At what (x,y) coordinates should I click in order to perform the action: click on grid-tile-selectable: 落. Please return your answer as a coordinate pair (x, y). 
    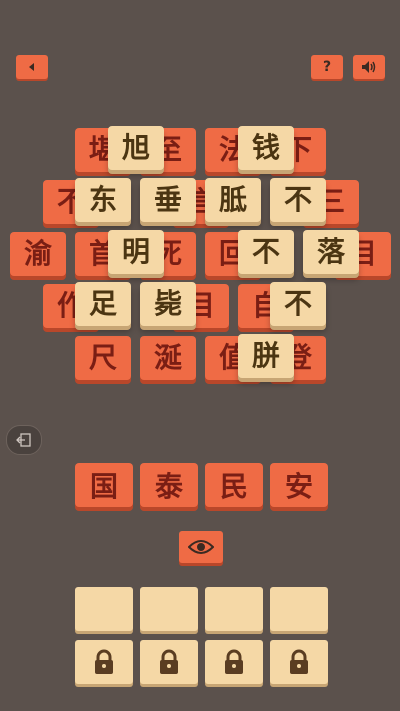
    Looking at the image, I should click on (331, 252).